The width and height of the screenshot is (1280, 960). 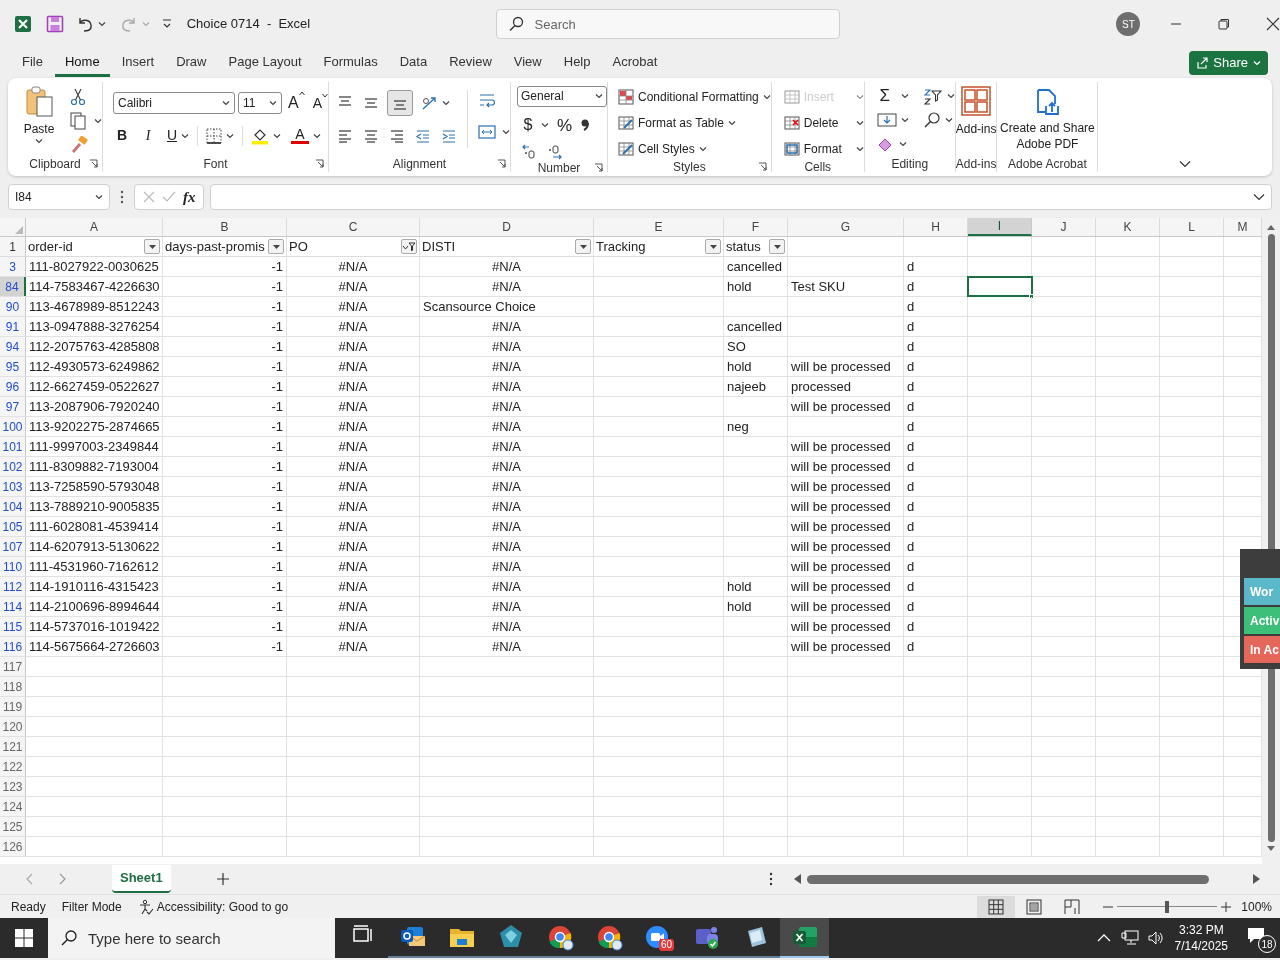 I want to click on show-hidden-icons-icon, so click(x=1103, y=938).